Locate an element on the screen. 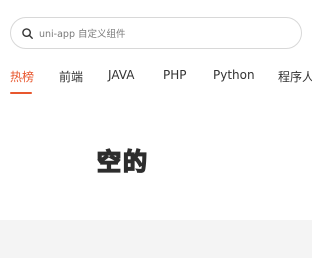  search-bar: uni-app 自定义组件 is located at coordinates (156, 33).